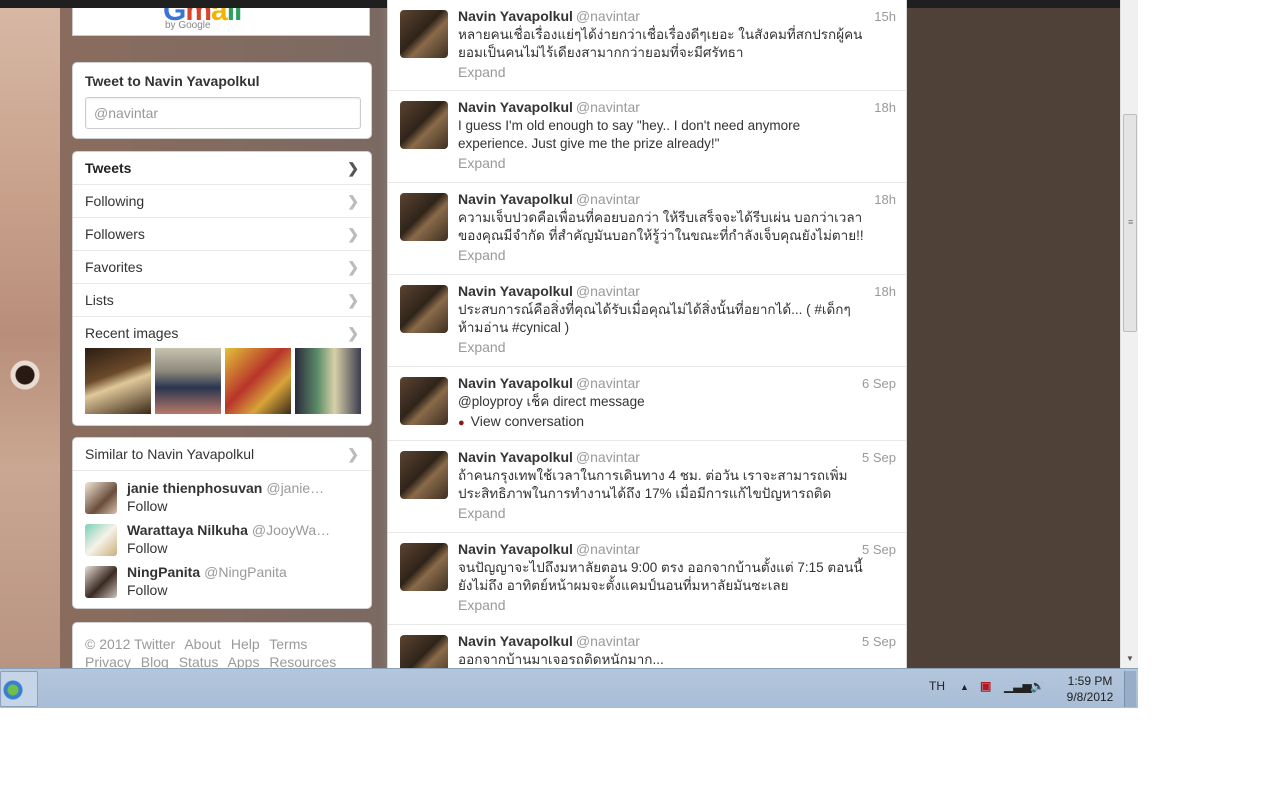  Describe the element at coordinates (222, 201) in the screenshot. I see `nav-item-following: Following ❯` at that location.